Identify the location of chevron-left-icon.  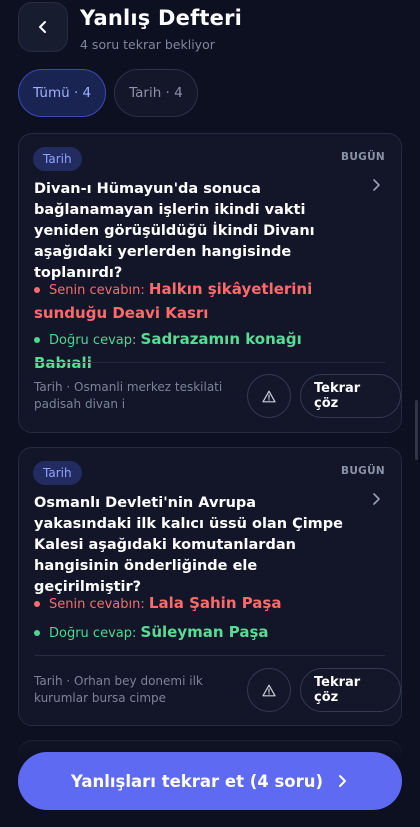
(42, 27).